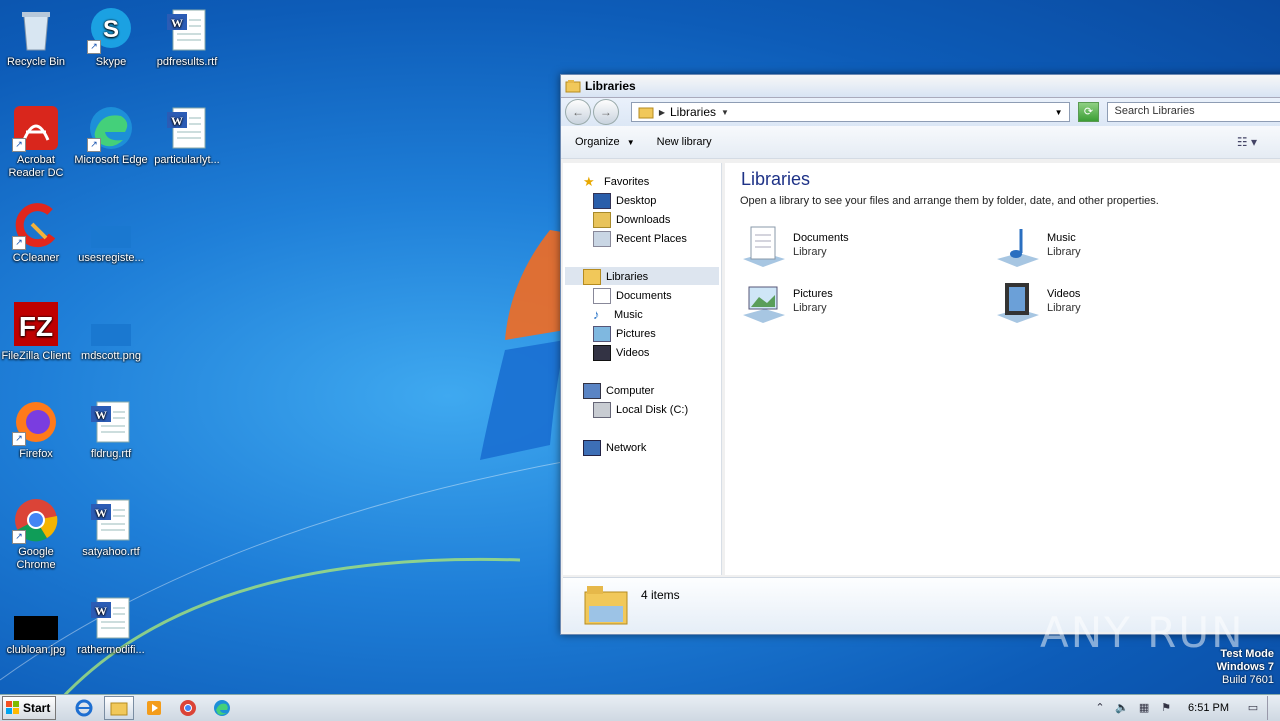 Image resolution: width=1280 pixels, height=721 pixels. What do you see at coordinates (787, 302) in the screenshot?
I see `library-pictures: Pictures Library` at bounding box center [787, 302].